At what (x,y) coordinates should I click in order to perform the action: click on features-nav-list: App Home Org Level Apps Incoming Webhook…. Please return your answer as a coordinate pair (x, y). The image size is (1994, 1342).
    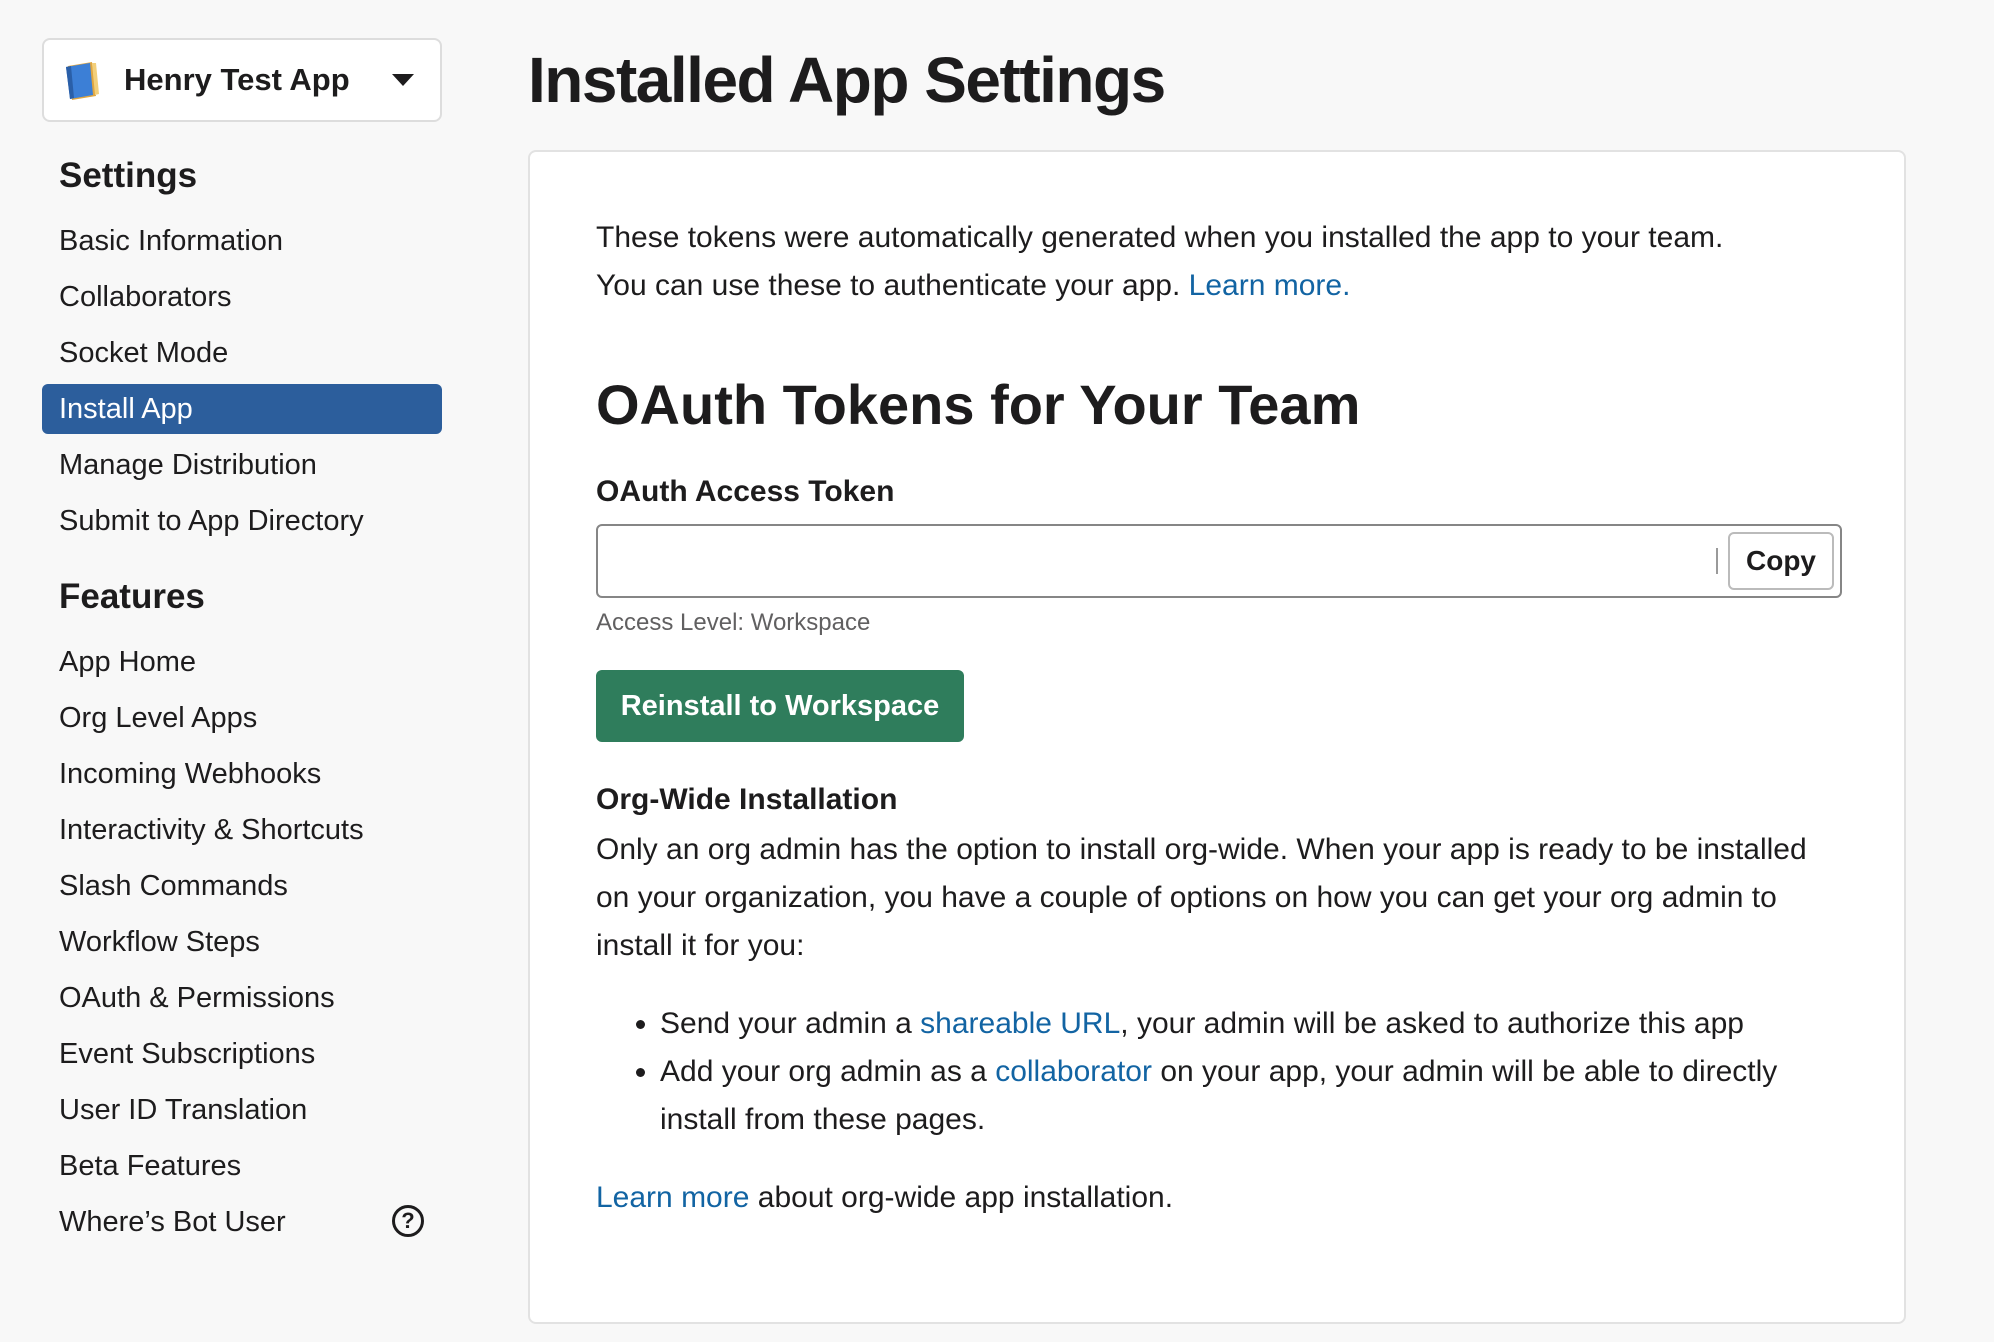
    Looking at the image, I should click on (242, 942).